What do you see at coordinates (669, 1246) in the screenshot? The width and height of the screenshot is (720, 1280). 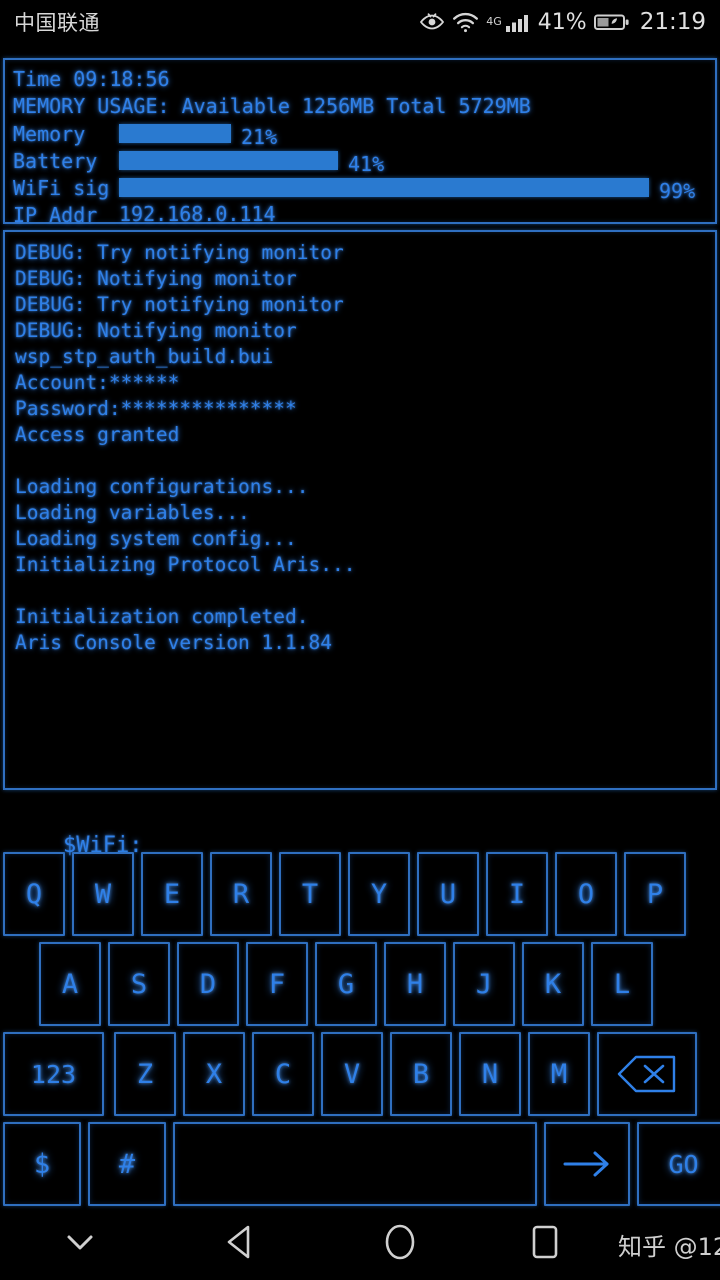 I see `watermark-label: 知乎 @121812` at bounding box center [669, 1246].